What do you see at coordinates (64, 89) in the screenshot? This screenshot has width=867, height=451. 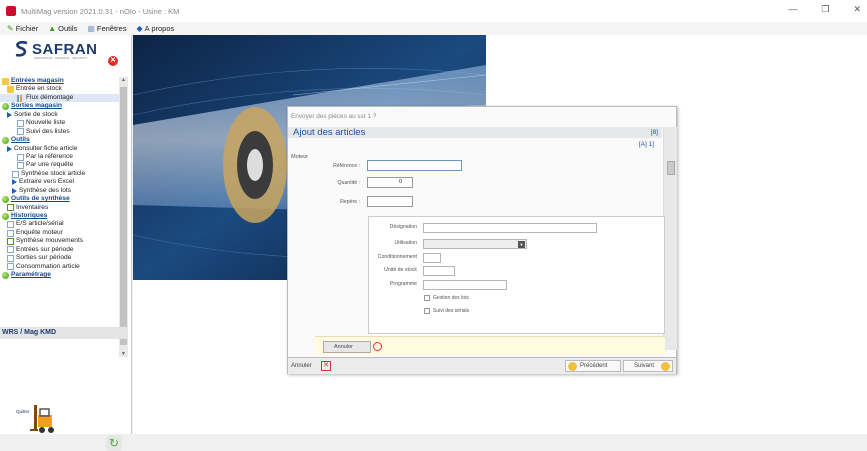 I see `tree-item-1: Entrée en stock` at bounding box center [64, 89].